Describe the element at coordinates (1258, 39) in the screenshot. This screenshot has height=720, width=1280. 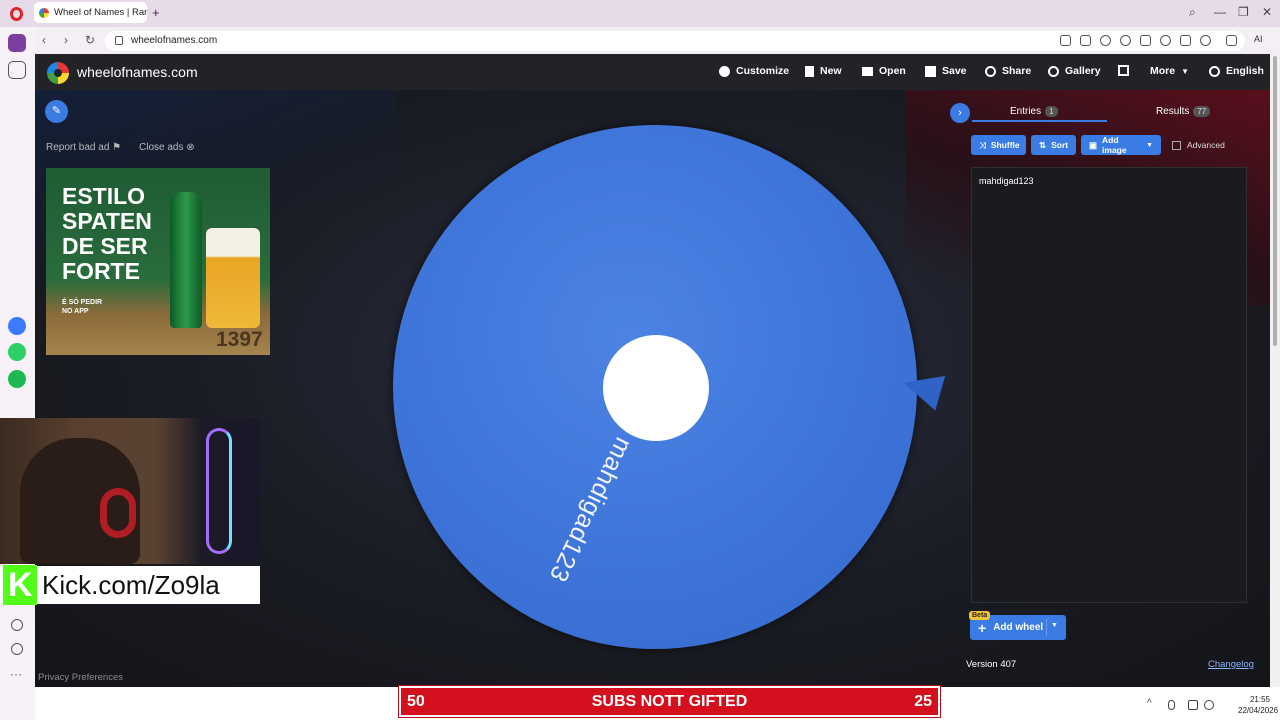
I see `ai-button: AI` at that location.